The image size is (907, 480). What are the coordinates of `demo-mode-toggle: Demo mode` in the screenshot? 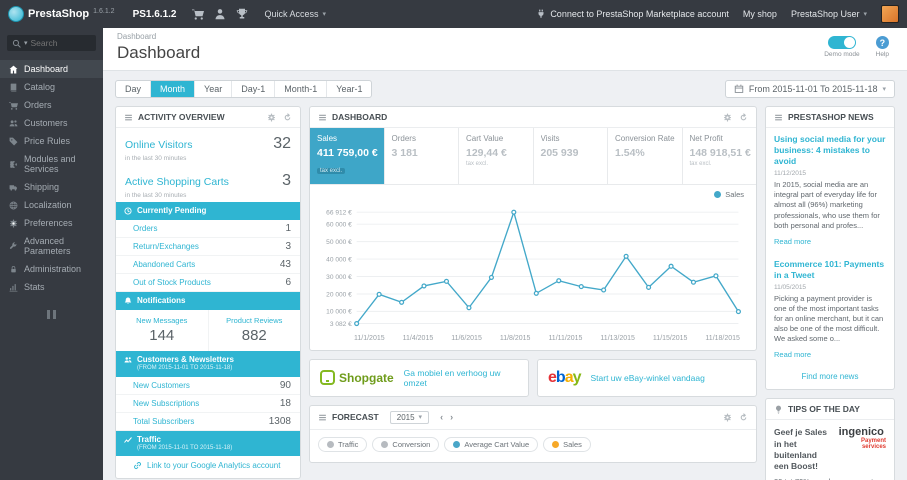 It's located at (842, 47).